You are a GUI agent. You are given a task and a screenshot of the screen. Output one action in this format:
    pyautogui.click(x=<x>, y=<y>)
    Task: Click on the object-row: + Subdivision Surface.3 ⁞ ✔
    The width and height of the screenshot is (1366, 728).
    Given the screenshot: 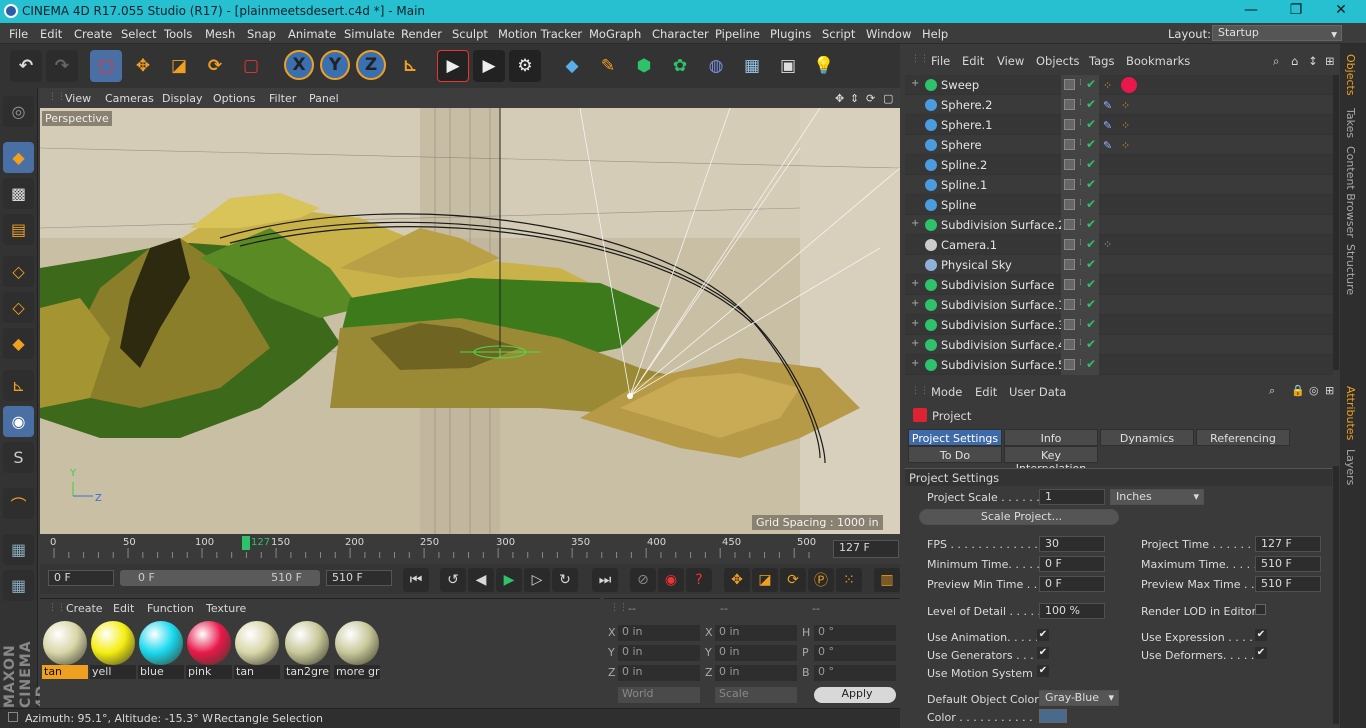 What is the action you would take?
    pyautogui.click(x=1119, y=325)
    